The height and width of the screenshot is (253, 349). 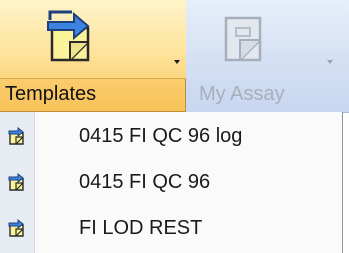 What do you see at coordinates (330, 62) in the screenshot?
I see `my-assay-dropdown-arrow` at bounding box center [330, 62].